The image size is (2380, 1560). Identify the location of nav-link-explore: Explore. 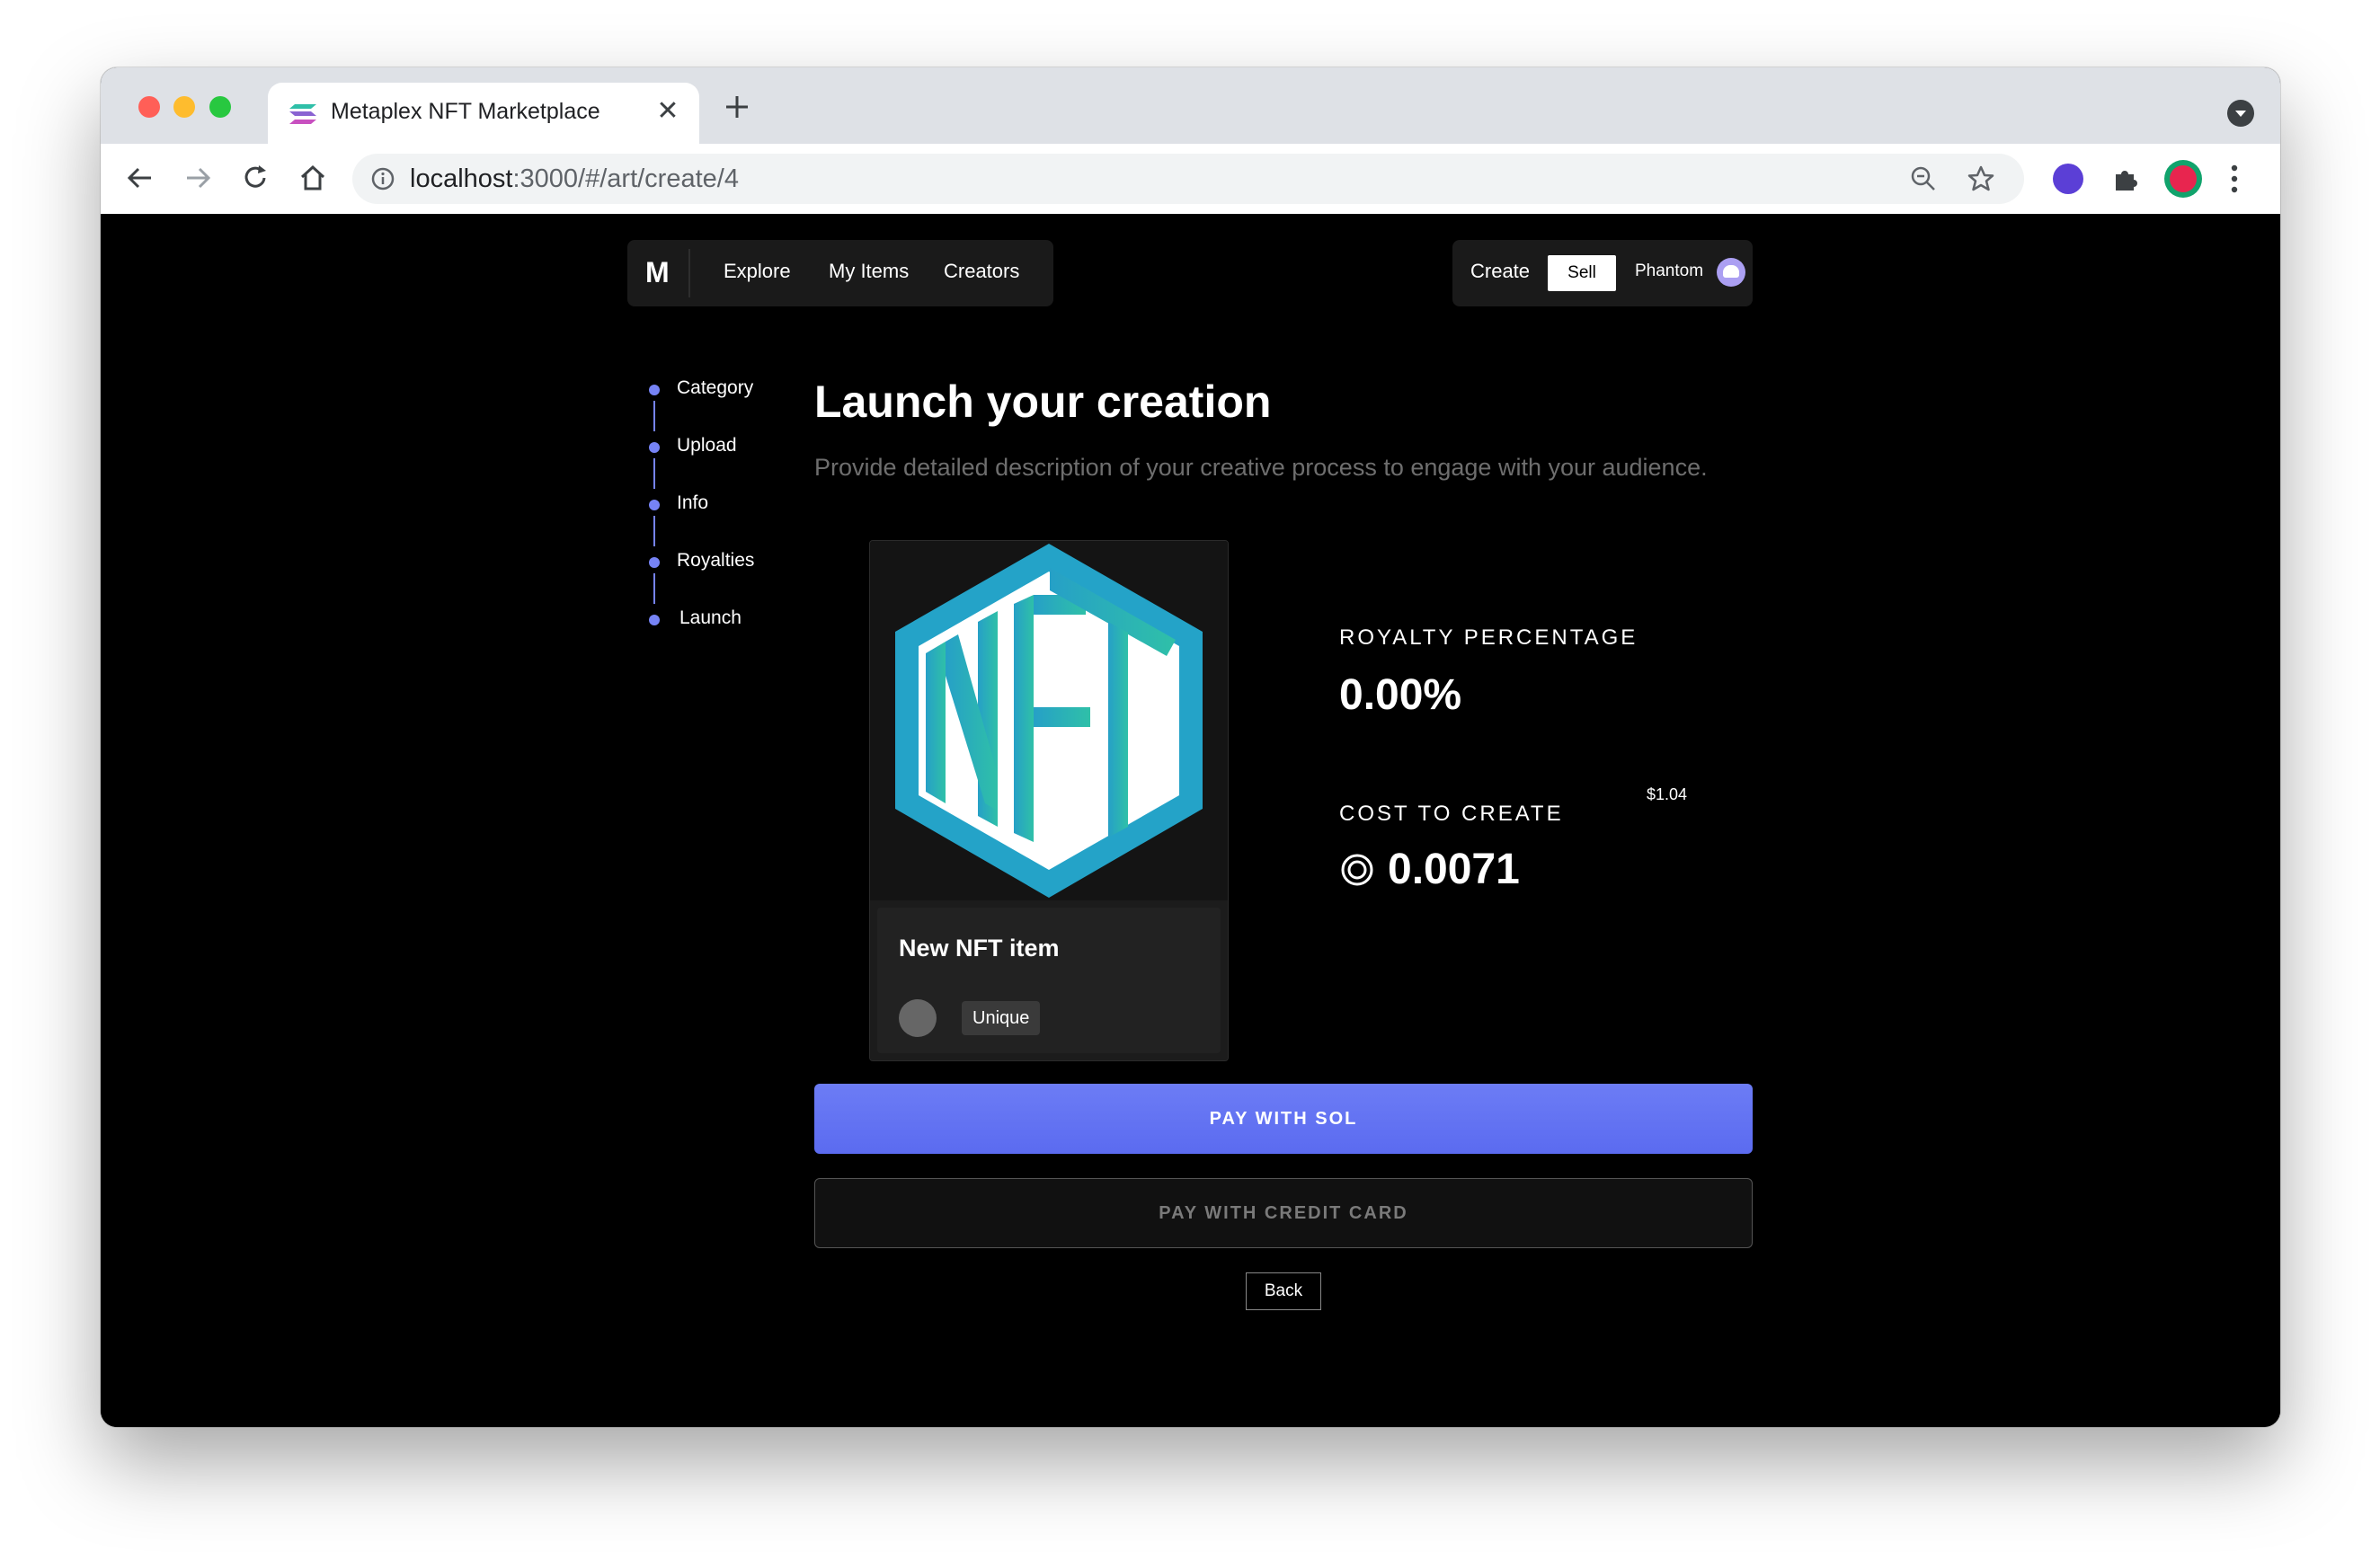
(758, 271).